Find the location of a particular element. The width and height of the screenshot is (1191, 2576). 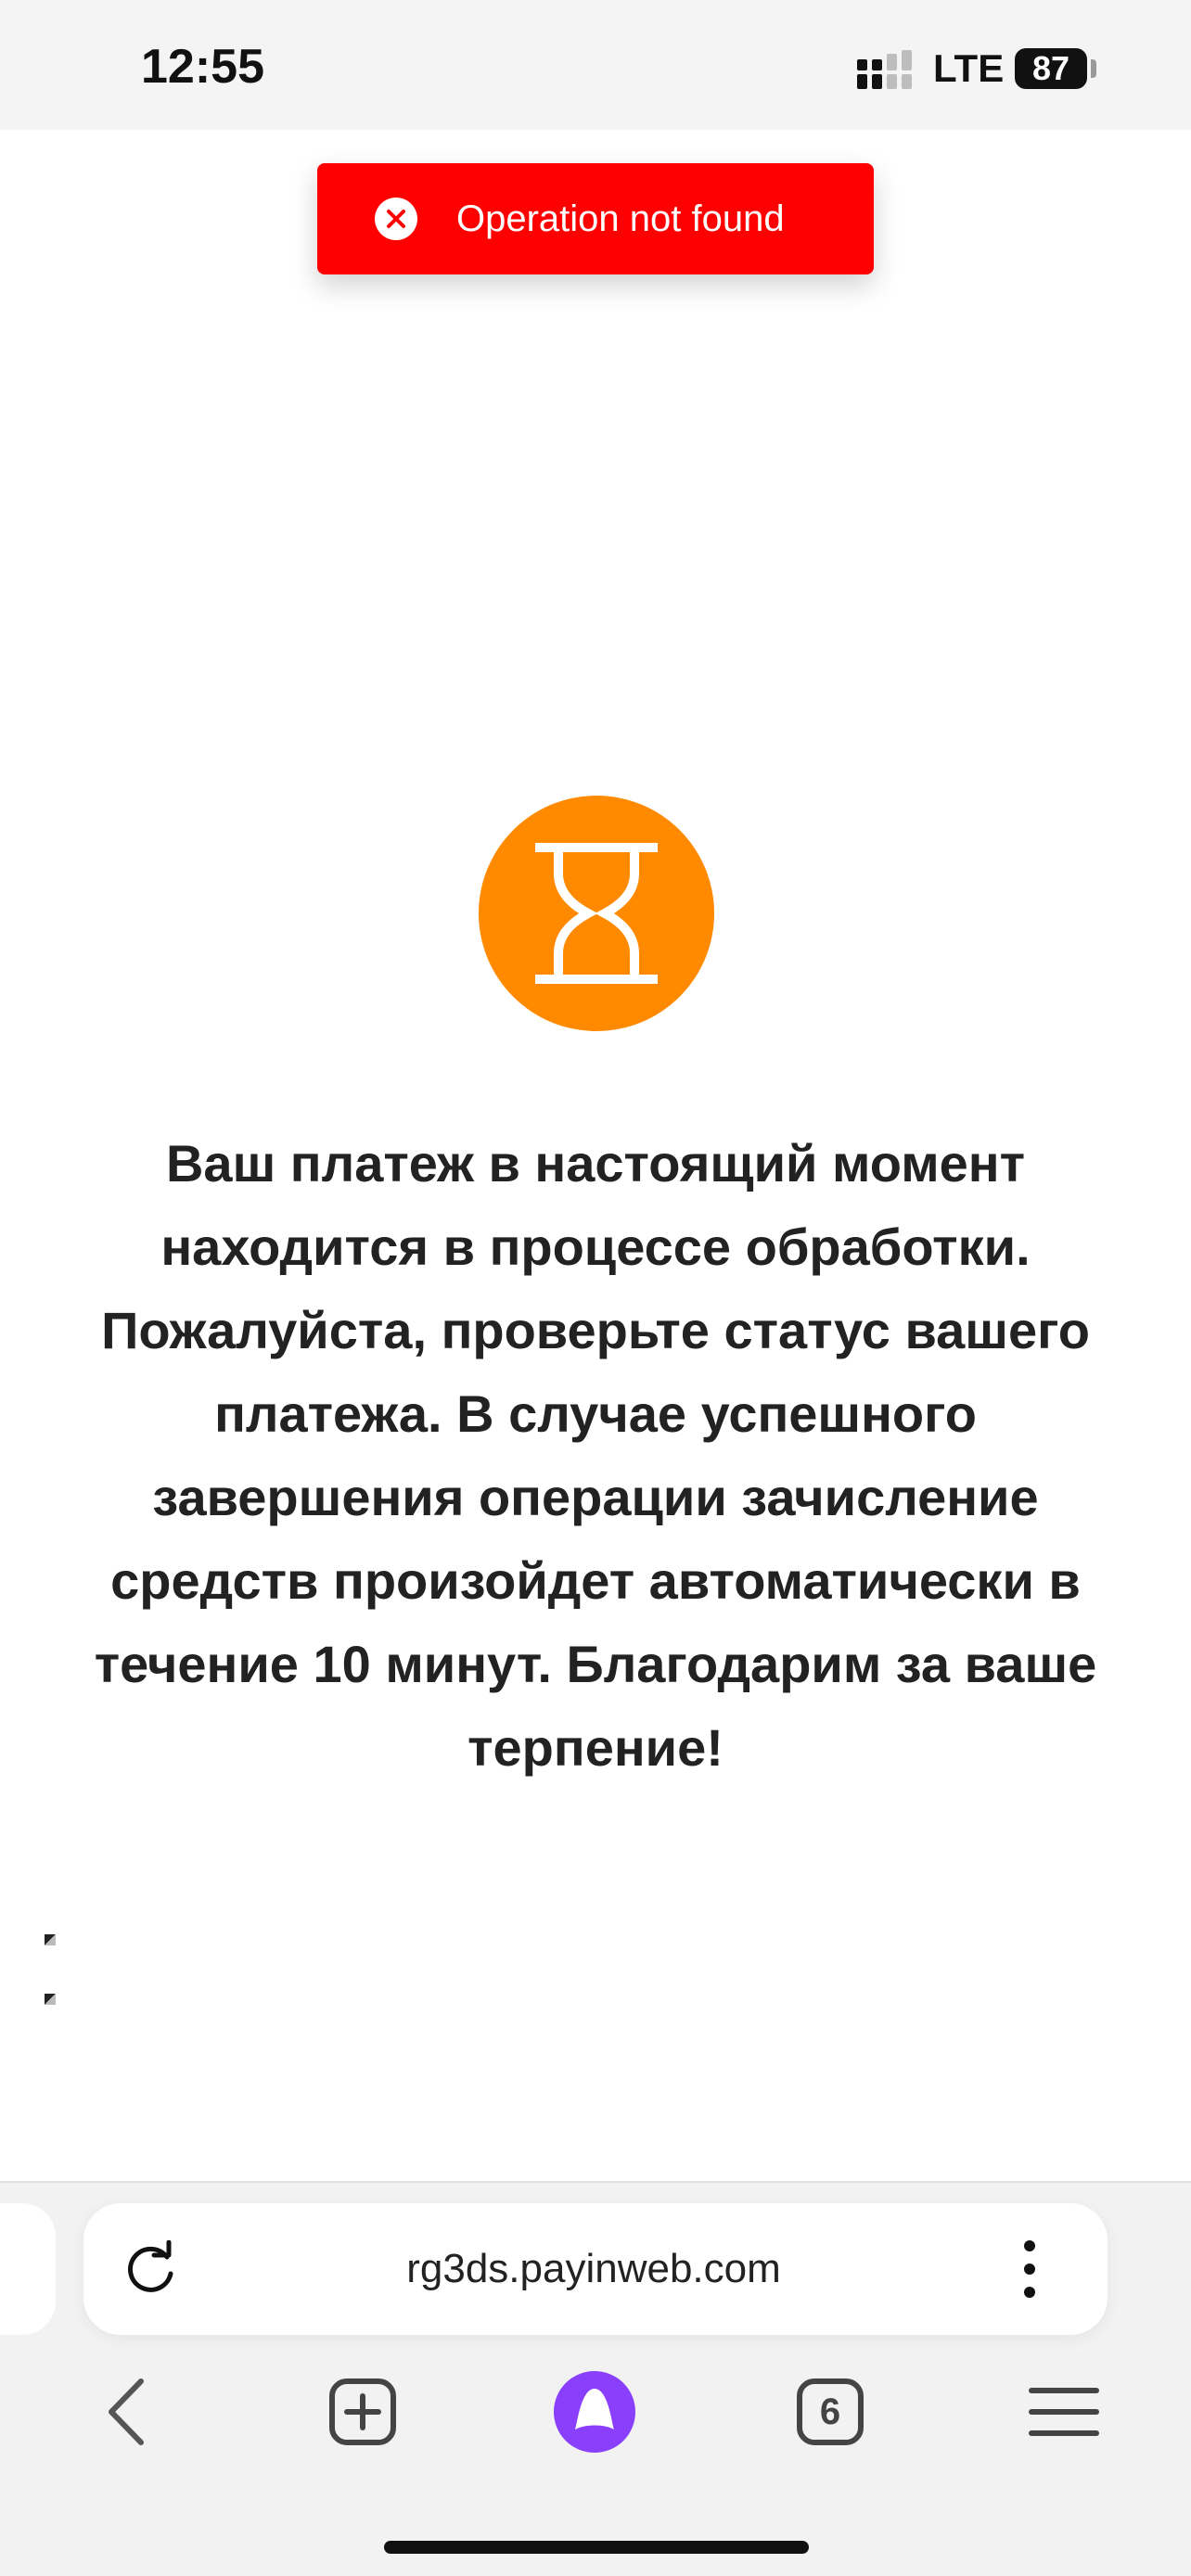

error-toast: Operation not found is located at coordinates (595, 218).